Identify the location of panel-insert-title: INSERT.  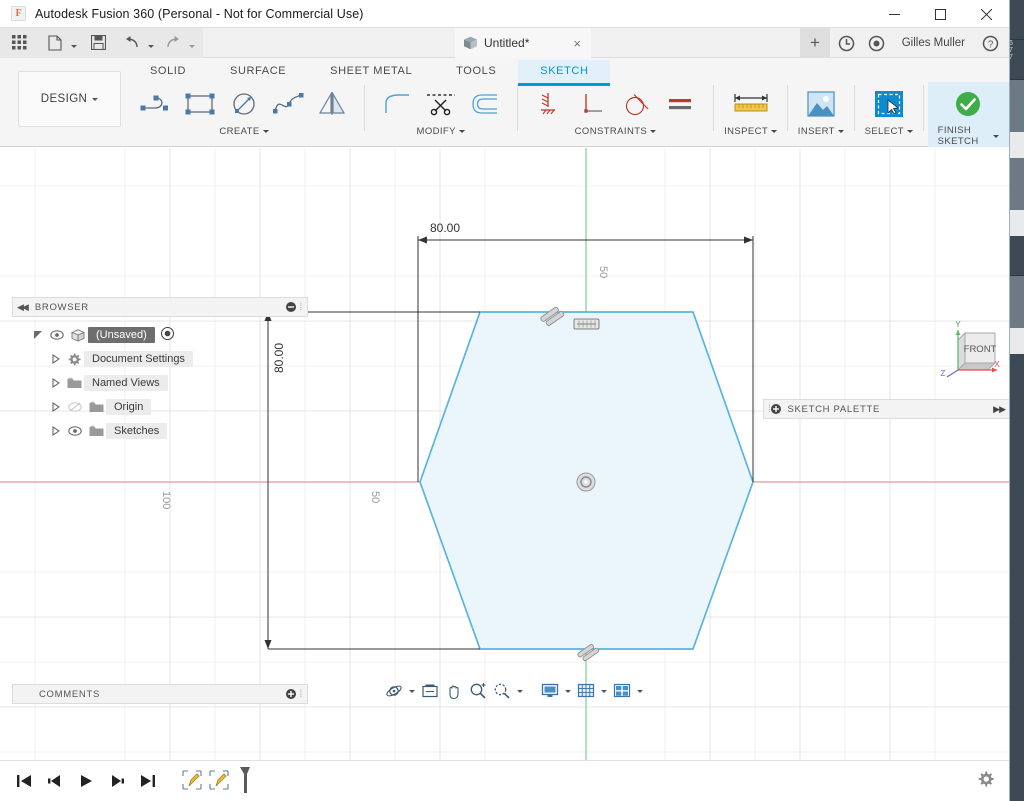
(821, 131).